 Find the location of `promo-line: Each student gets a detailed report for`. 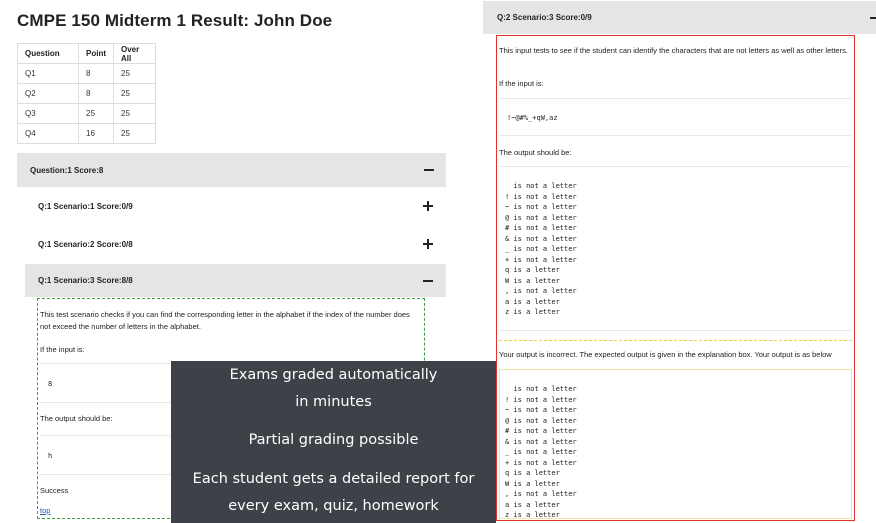

promo-line: Each student gets a detailed report for is located at coordinates (333, 479).